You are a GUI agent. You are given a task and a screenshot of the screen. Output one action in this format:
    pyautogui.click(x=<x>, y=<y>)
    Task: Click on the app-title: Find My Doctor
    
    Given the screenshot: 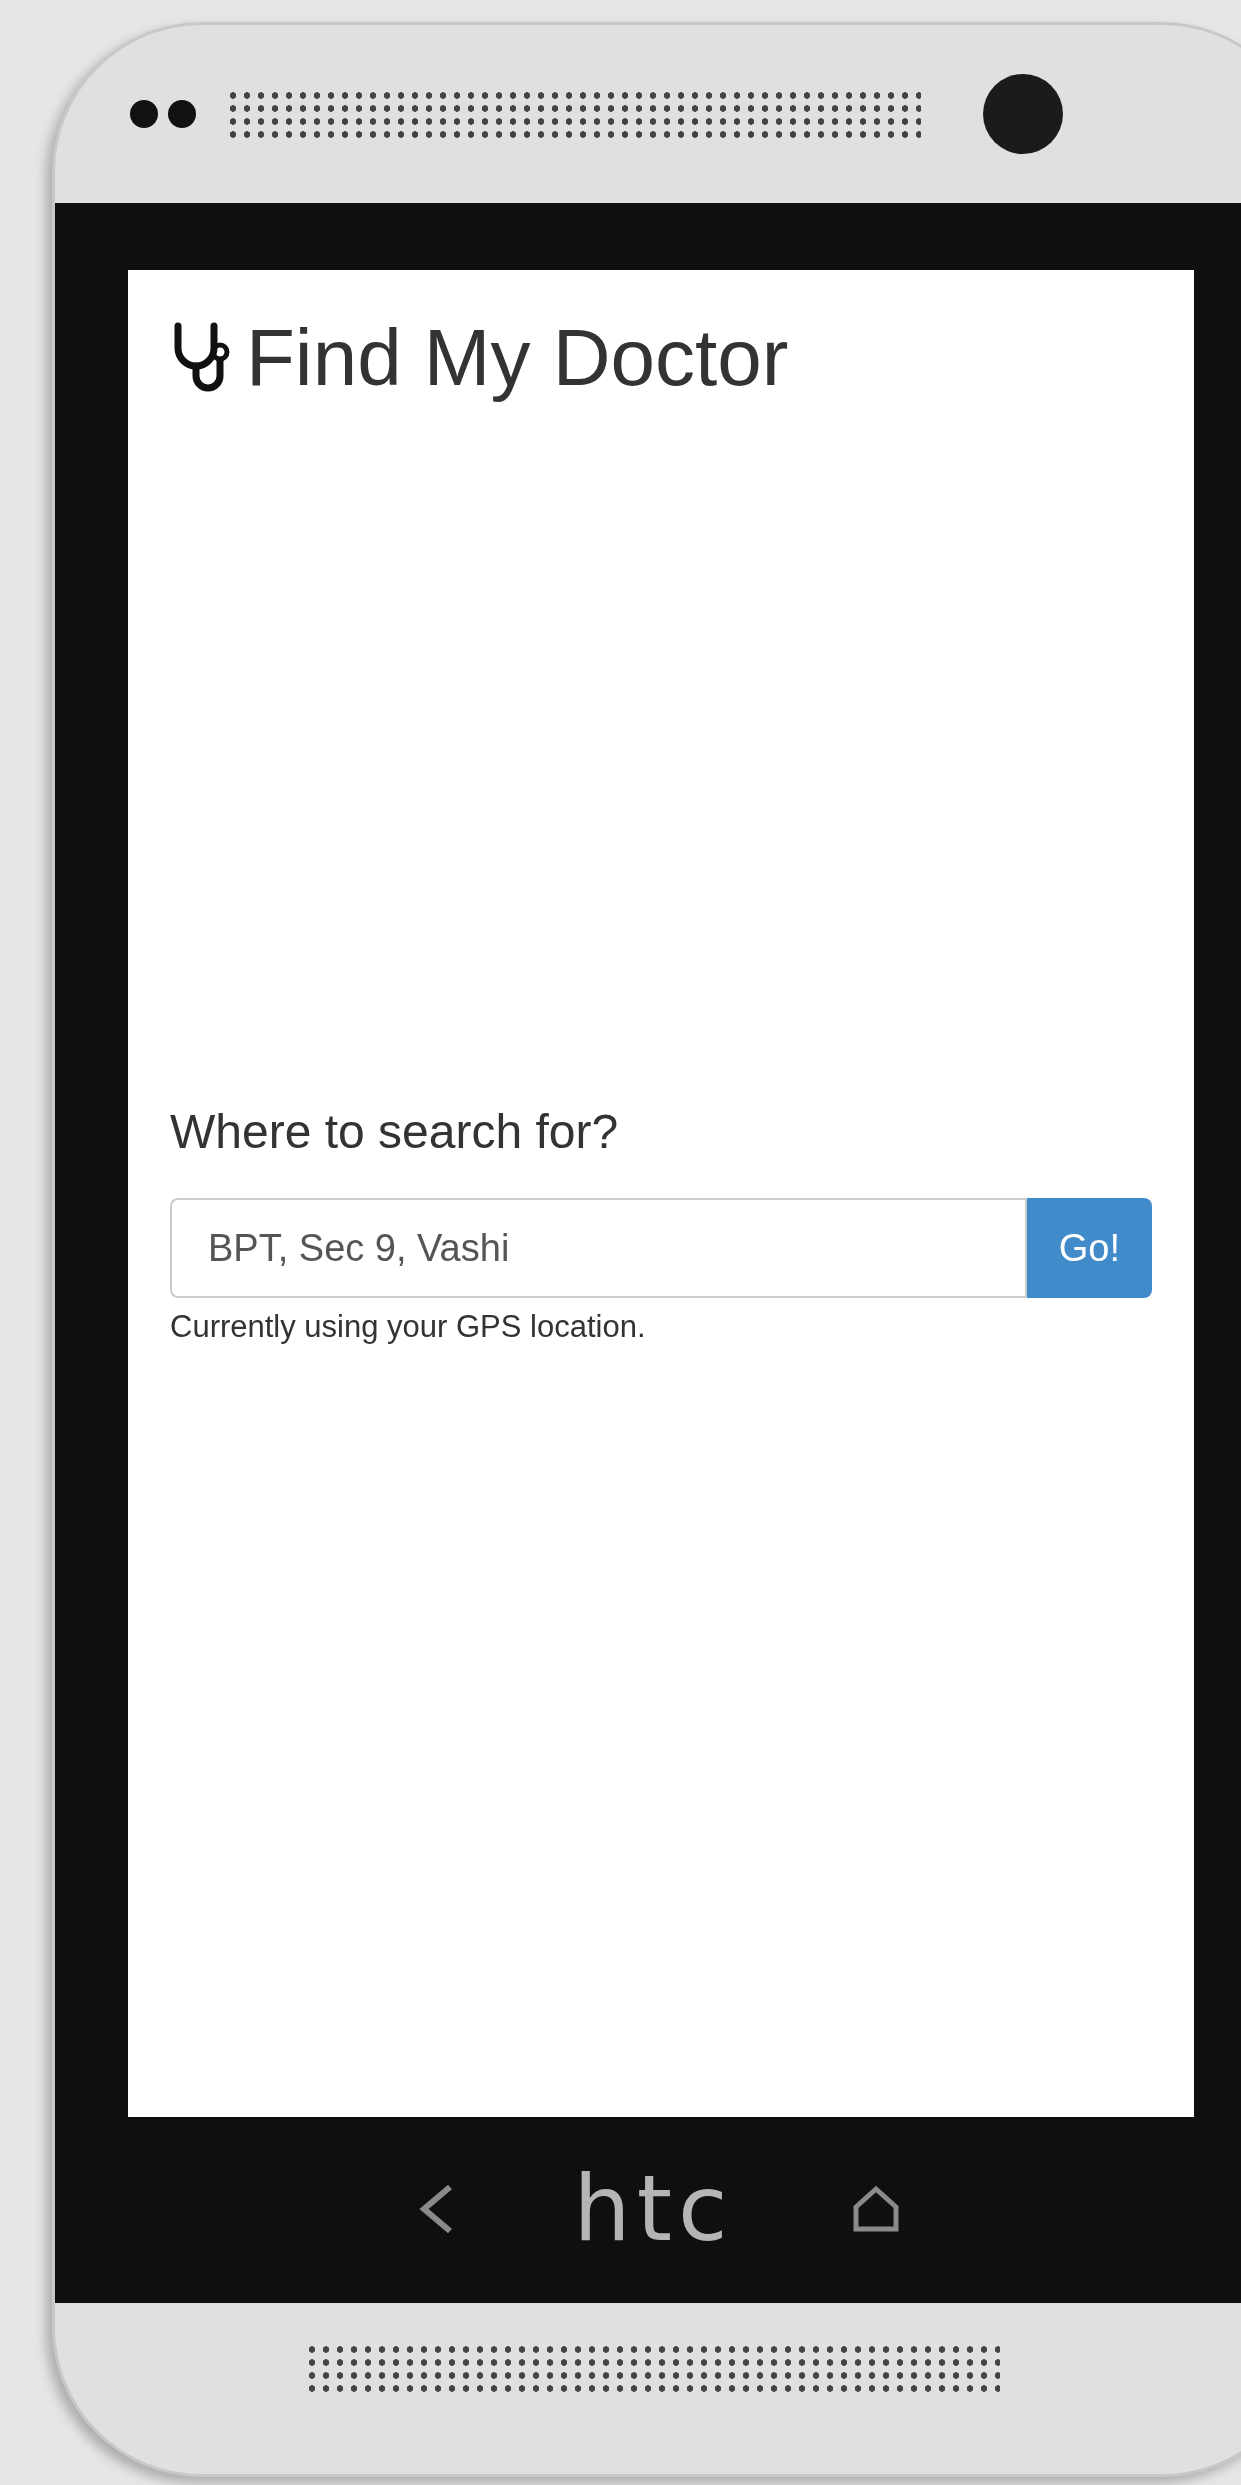 What is the action you would take?
    pyautogui.click(x=517, y=358)
    